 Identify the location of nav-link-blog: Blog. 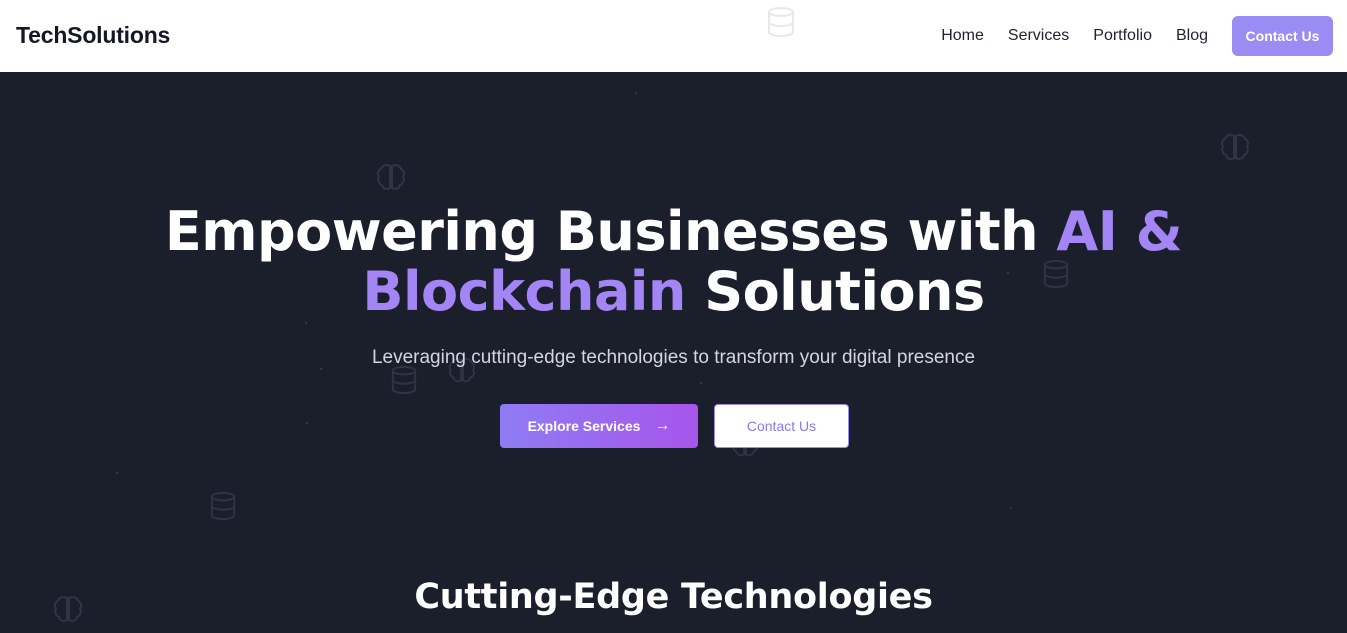
(1192, 36).